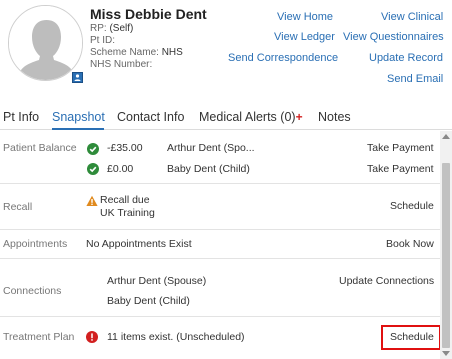 This screenshot has height=359, width=452. I want to click on view-home-link: View Home, so click(305, 17).